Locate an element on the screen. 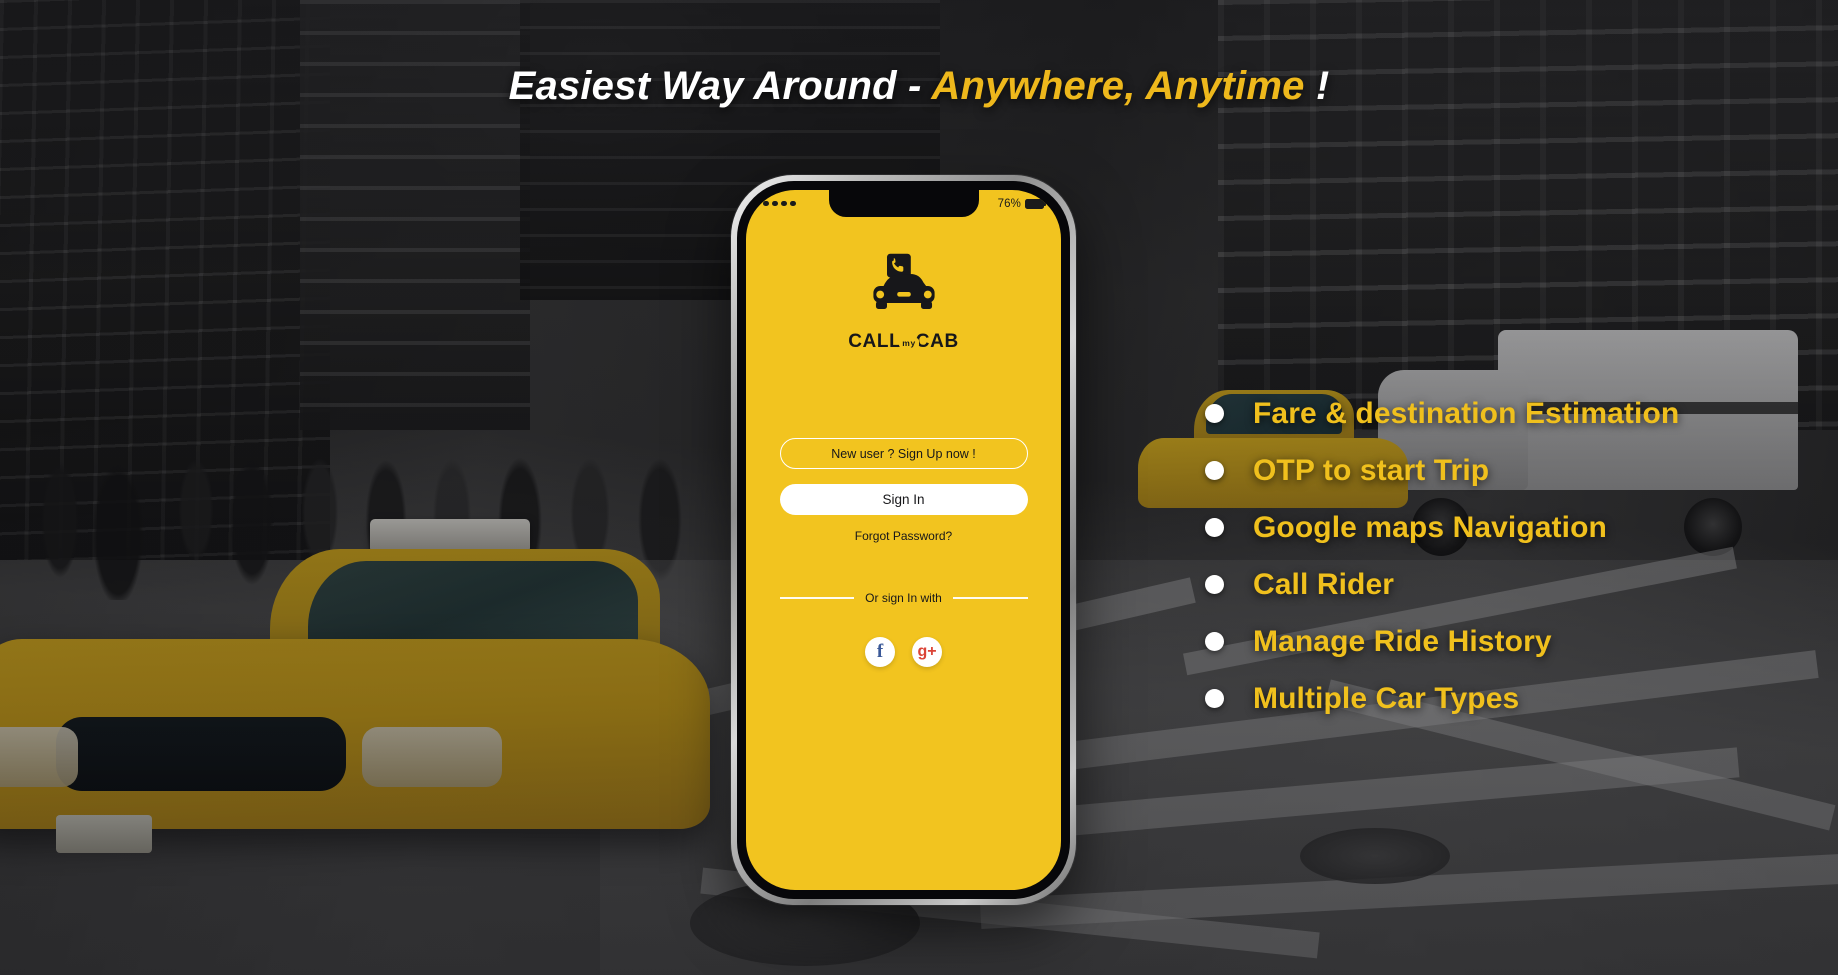 This screenshot has height=975, width=1838. logo-word-cab: CAB is located at coordinates (937, 341).